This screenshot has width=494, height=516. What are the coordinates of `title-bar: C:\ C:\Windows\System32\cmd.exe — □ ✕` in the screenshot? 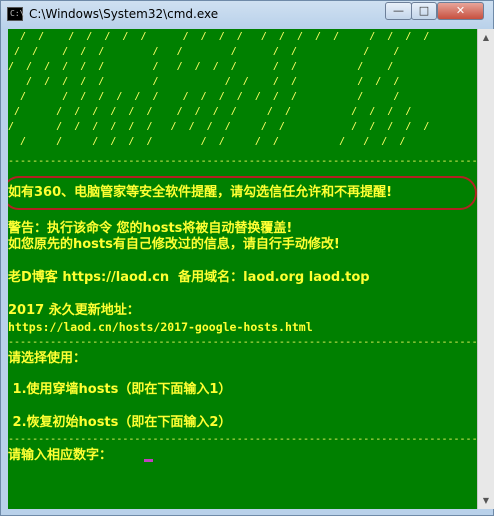 It's located at (247, 15).